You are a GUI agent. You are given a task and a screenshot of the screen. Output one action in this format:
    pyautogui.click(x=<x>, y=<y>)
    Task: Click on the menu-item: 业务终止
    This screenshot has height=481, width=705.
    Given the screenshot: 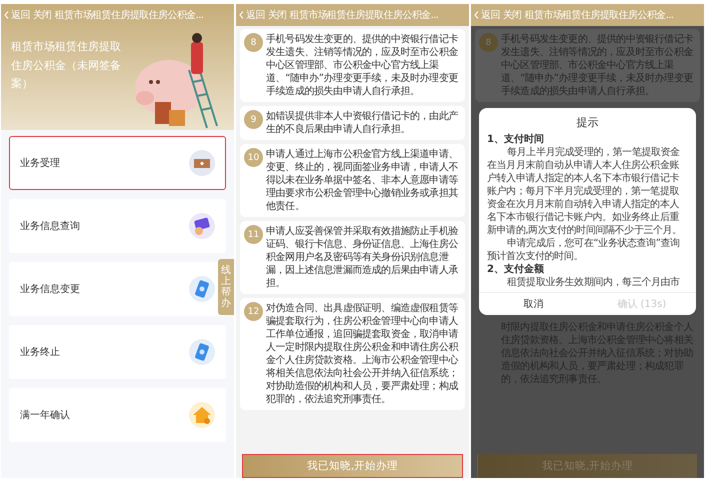 What is the action you would take?
    pyautogui.click(x=117, y=352)
    